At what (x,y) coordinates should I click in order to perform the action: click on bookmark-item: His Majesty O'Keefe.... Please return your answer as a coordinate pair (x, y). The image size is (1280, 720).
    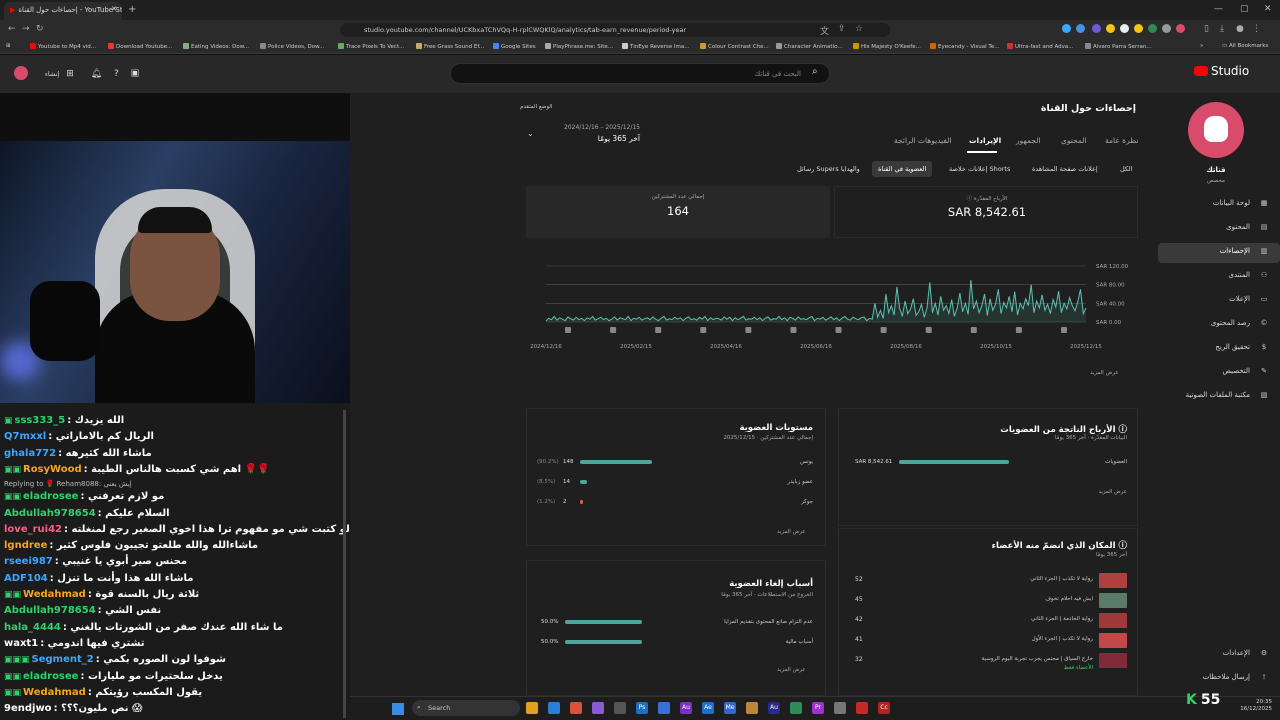
    Looking at the image, I should click on (887, 46).